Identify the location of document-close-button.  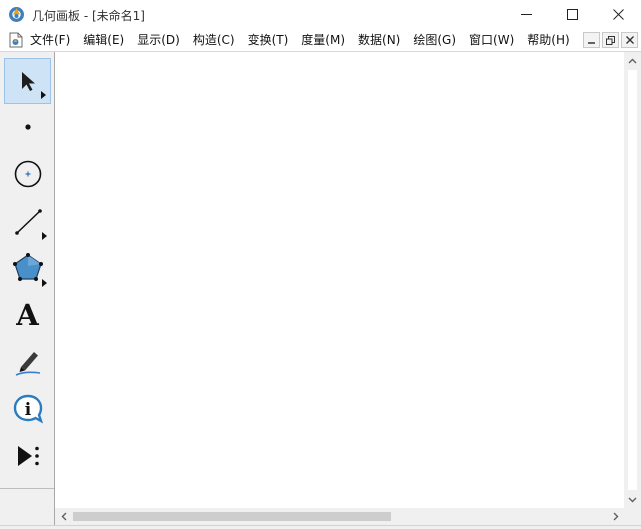
(629, 40).